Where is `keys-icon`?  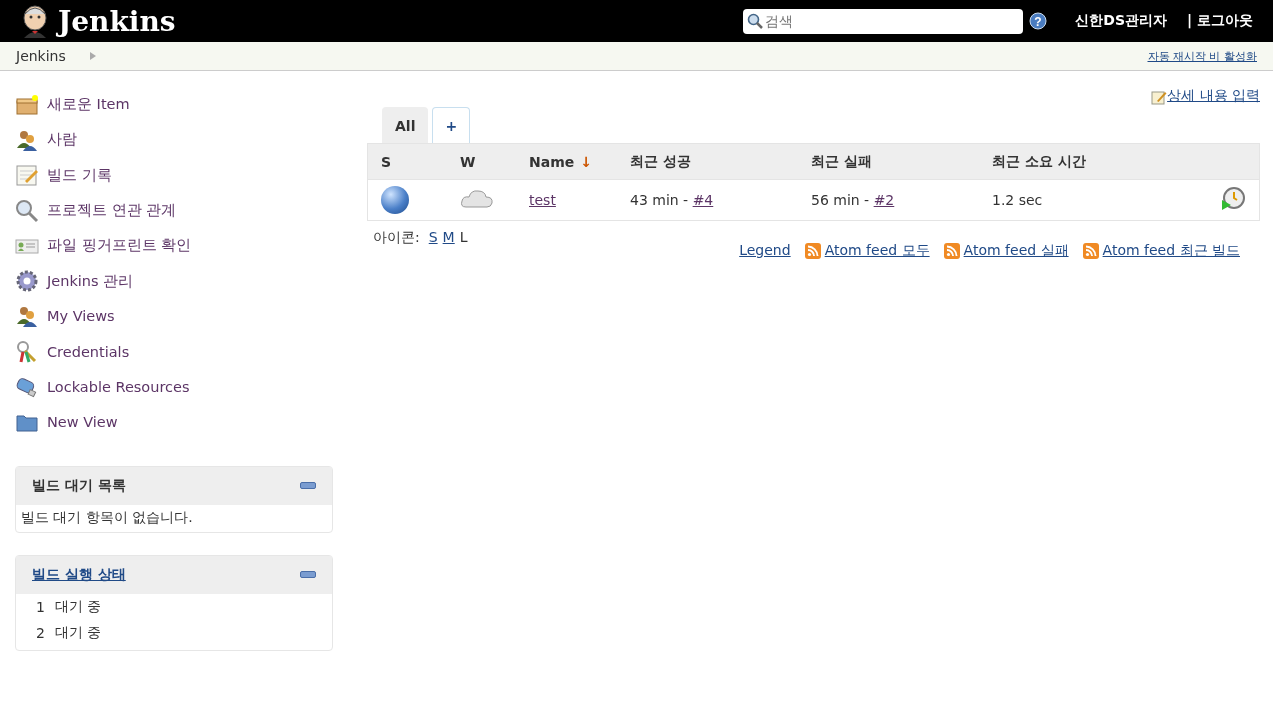
keys-icon is located at coordinates (27, 351).